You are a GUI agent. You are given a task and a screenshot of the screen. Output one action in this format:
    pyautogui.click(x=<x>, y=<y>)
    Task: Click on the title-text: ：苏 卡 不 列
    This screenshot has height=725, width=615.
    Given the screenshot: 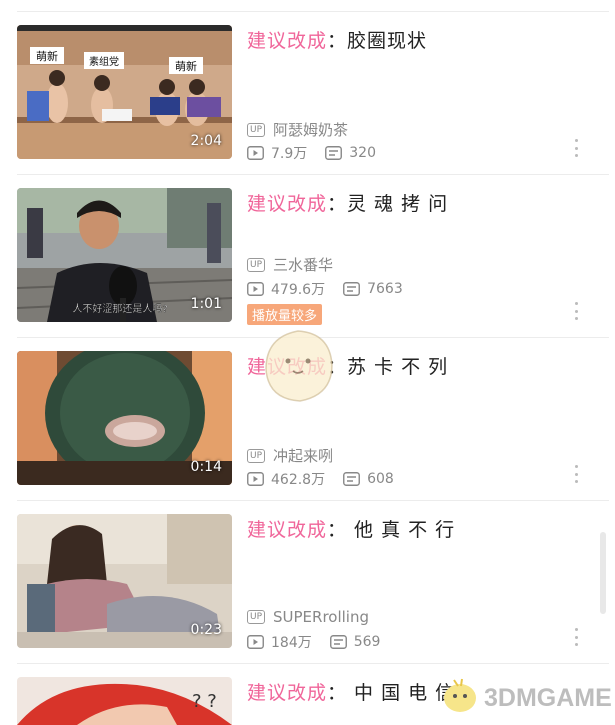 What is the action you would take?
    pyautogui.click(x=388, y=367)
    